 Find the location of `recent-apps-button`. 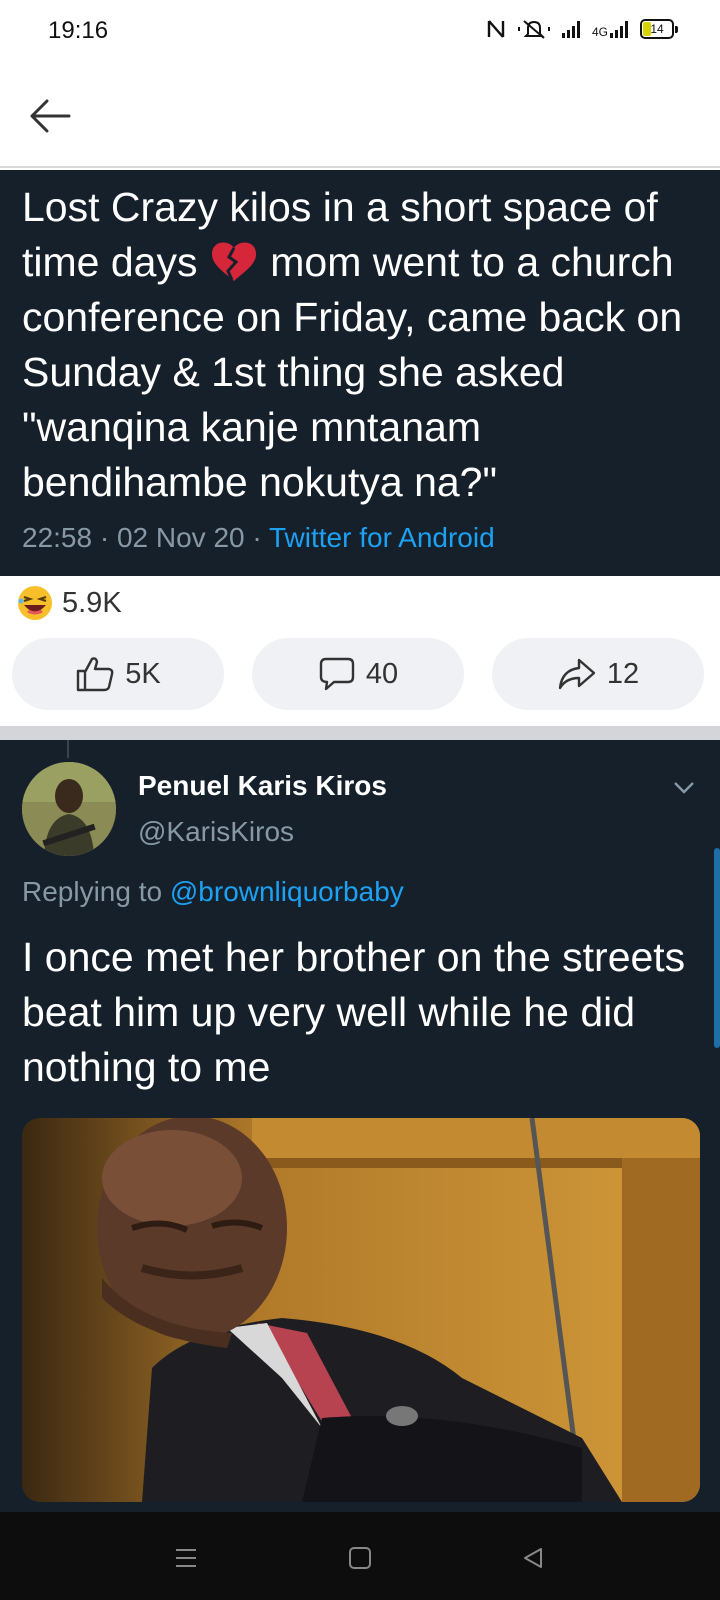

recent-apps-button is located at coordinates (186, 1558).